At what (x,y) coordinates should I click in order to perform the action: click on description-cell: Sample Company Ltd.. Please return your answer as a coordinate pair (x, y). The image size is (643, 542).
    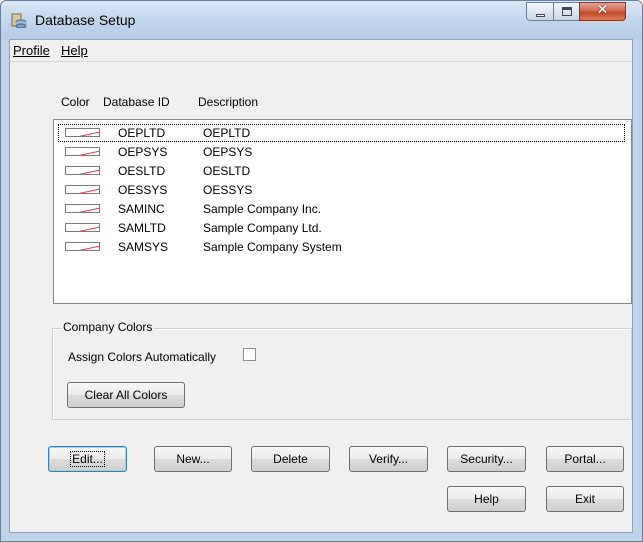
    Looking at the image, I should click on (262, 228).